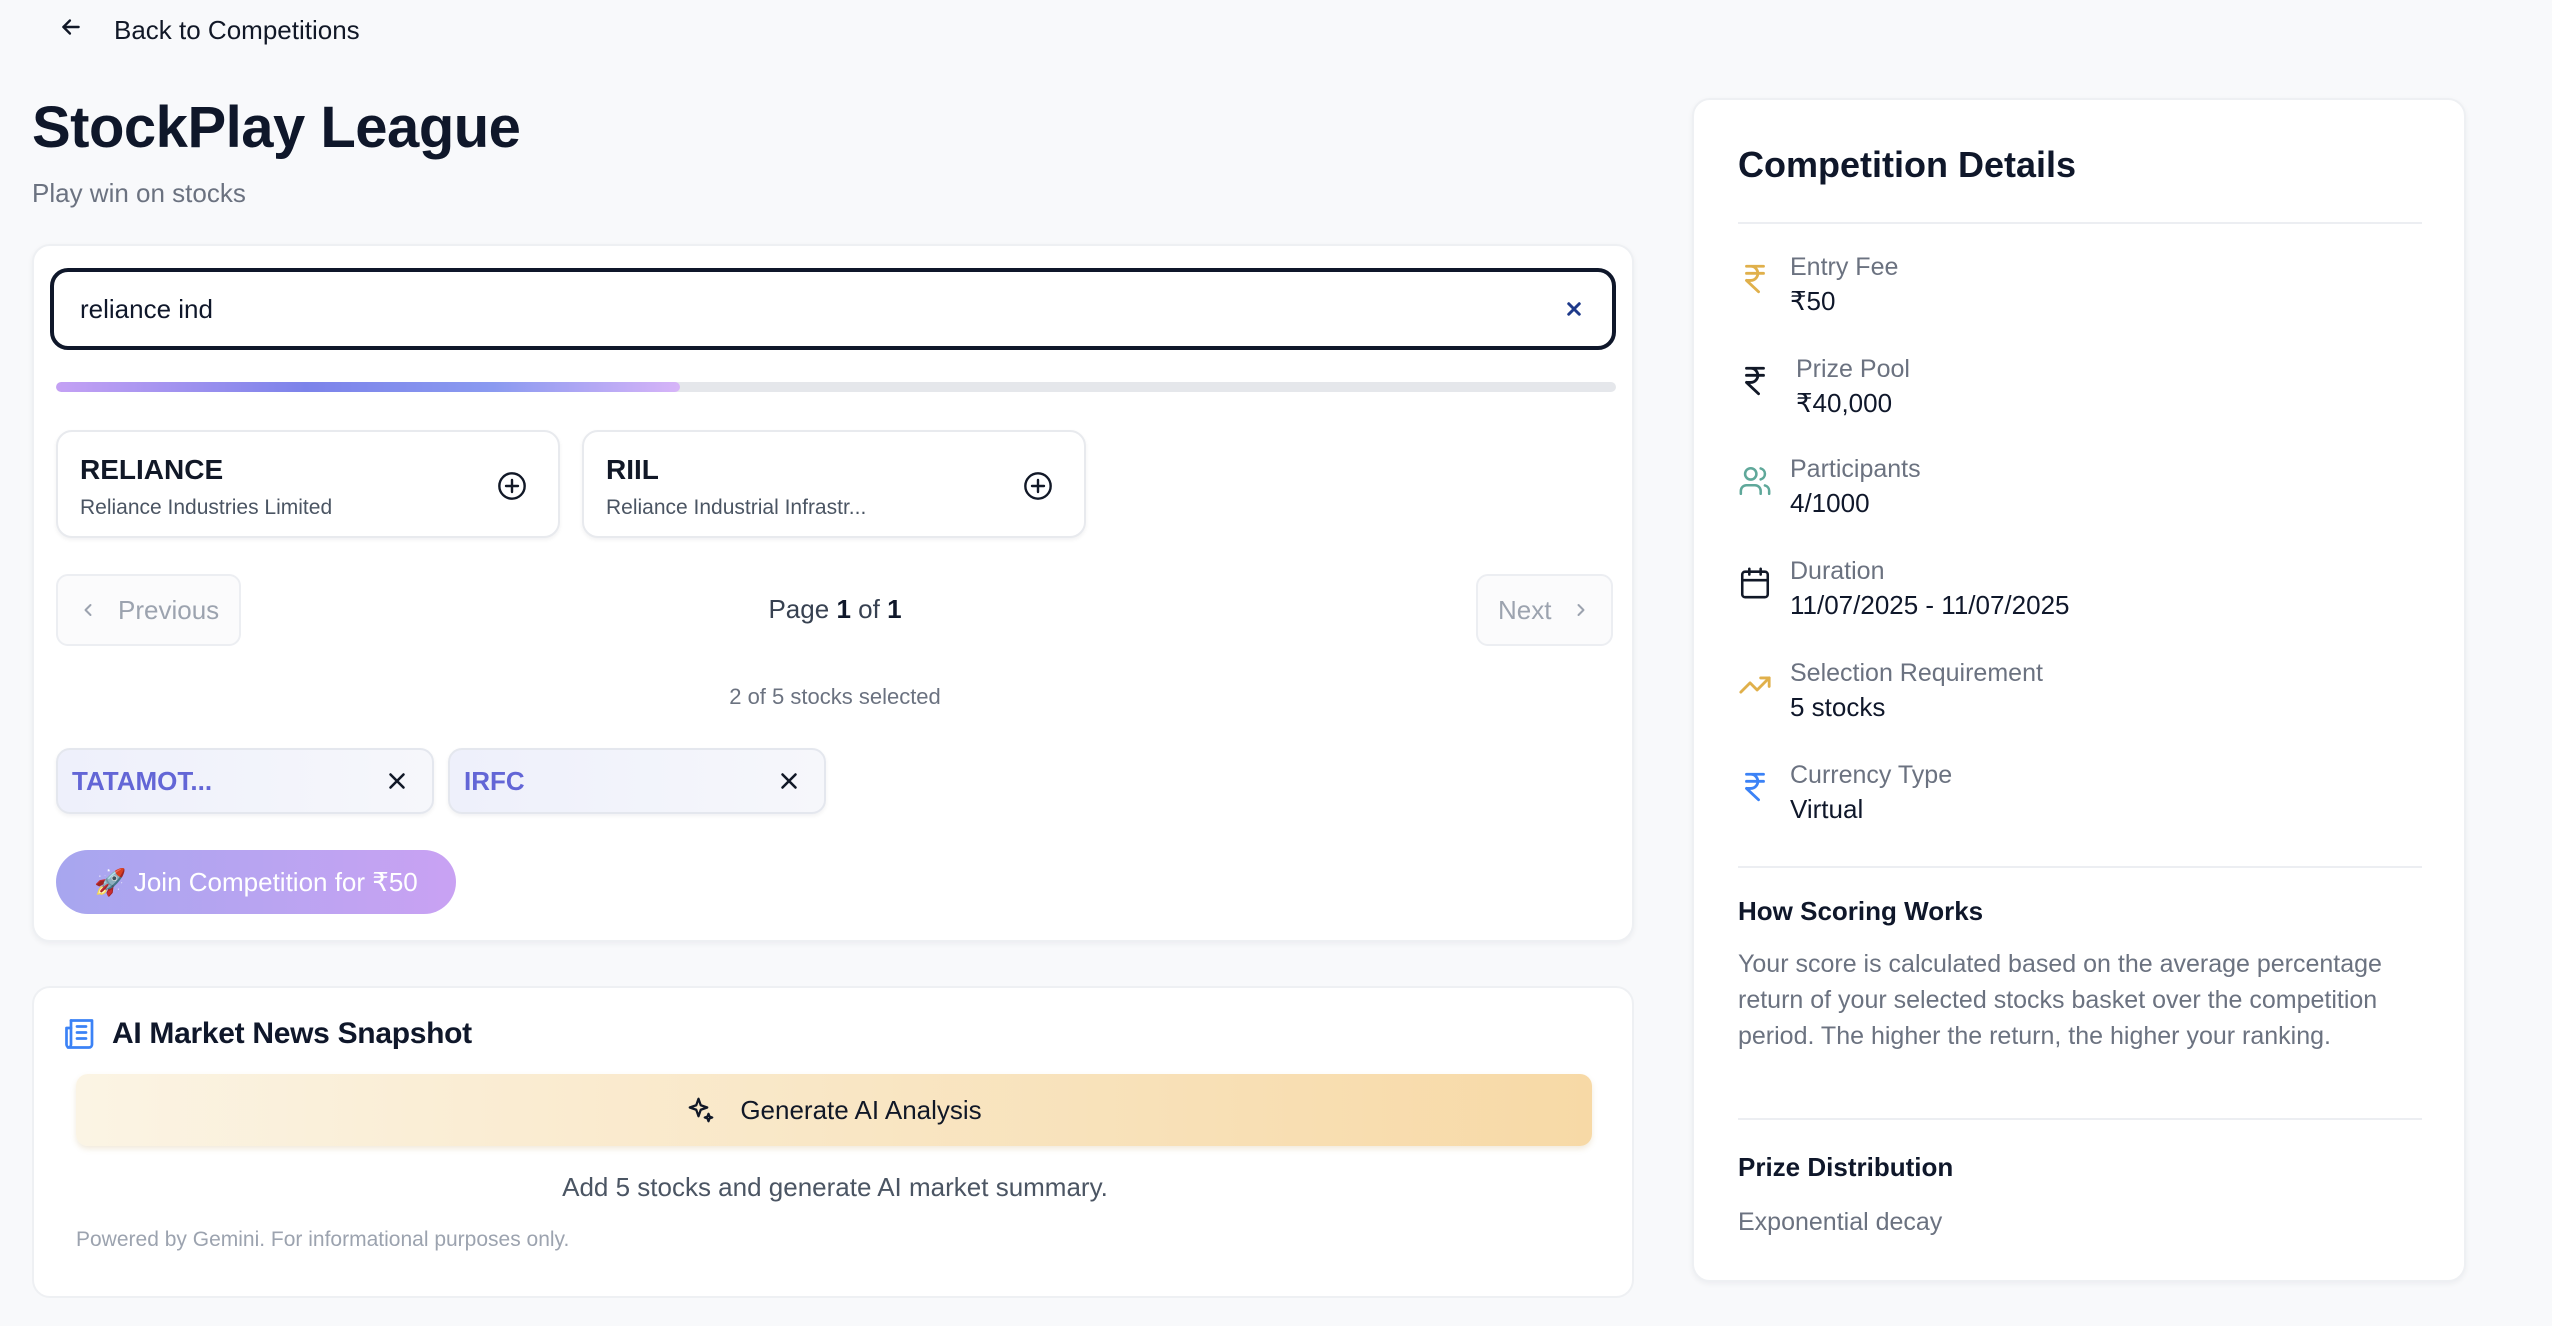 This screenshot has width=2552, height=1326. I want to click on ai-card-title: AI Market News Snapshot, so click(292, 1033).